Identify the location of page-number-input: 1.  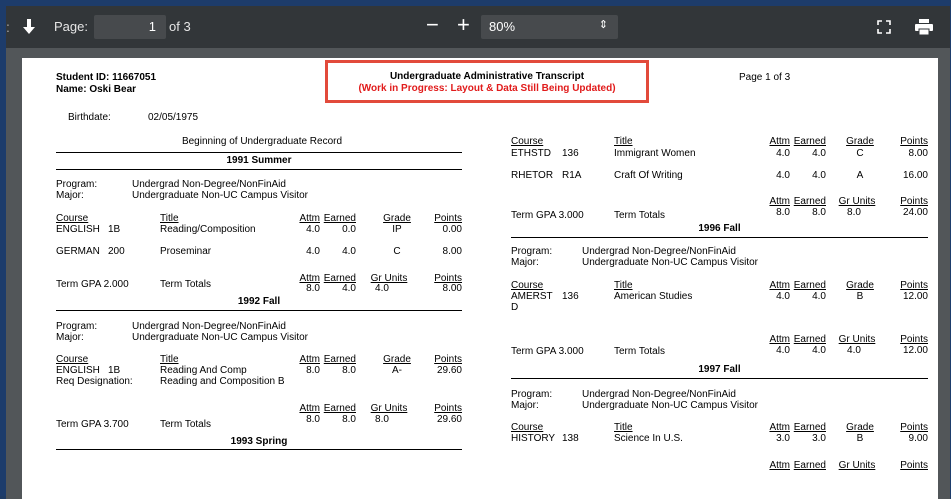
(130, 27).